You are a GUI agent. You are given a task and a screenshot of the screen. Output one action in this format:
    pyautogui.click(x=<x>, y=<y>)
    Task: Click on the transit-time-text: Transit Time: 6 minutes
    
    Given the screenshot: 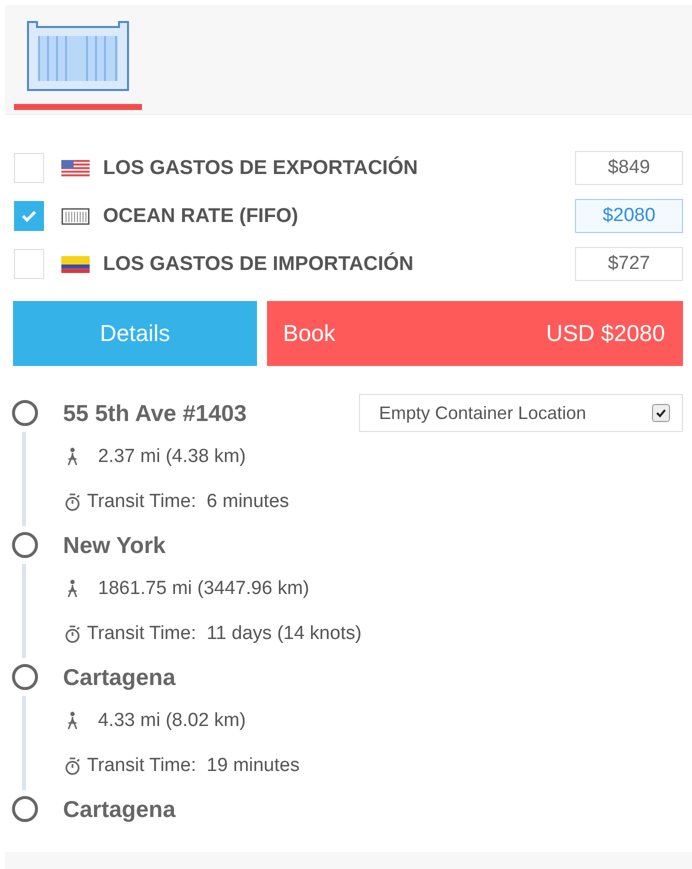 What is the action you would take?
    pyautogui.click(x=188, y=501)
    